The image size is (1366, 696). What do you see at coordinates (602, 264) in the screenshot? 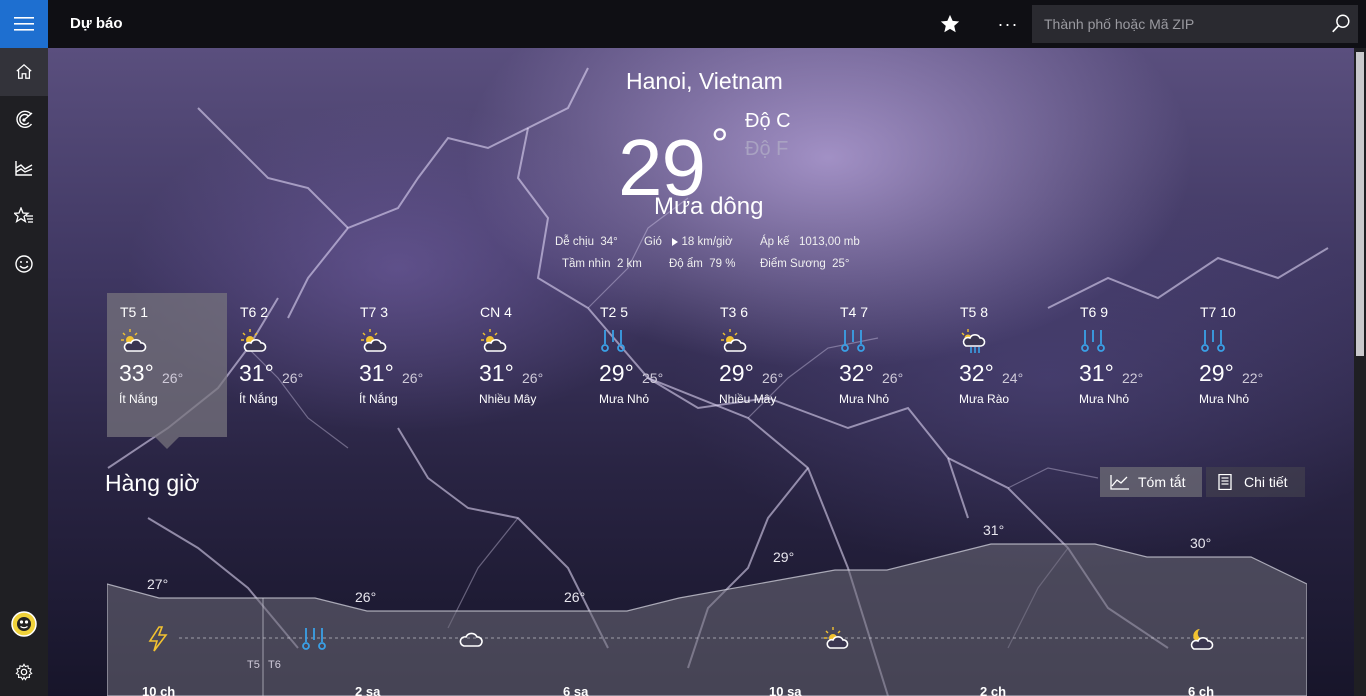
I see `visibility: Tầm nhìn 2 km` at bounding box center [602, 264].